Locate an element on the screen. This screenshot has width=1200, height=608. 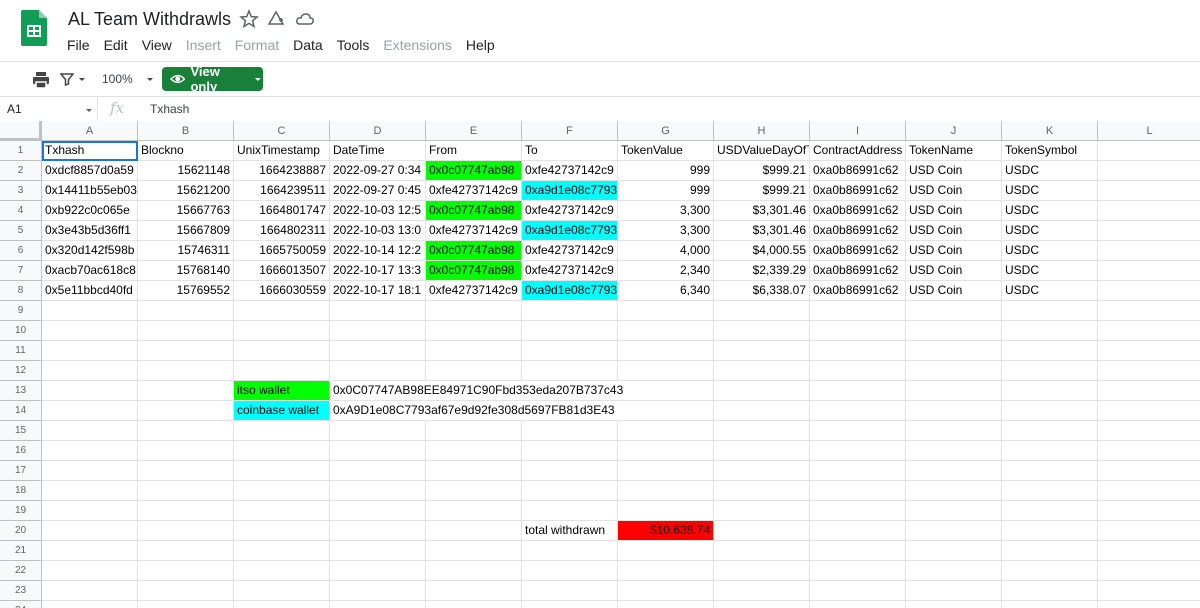
row-header-2: 2 is located at coordinates (21, 171).